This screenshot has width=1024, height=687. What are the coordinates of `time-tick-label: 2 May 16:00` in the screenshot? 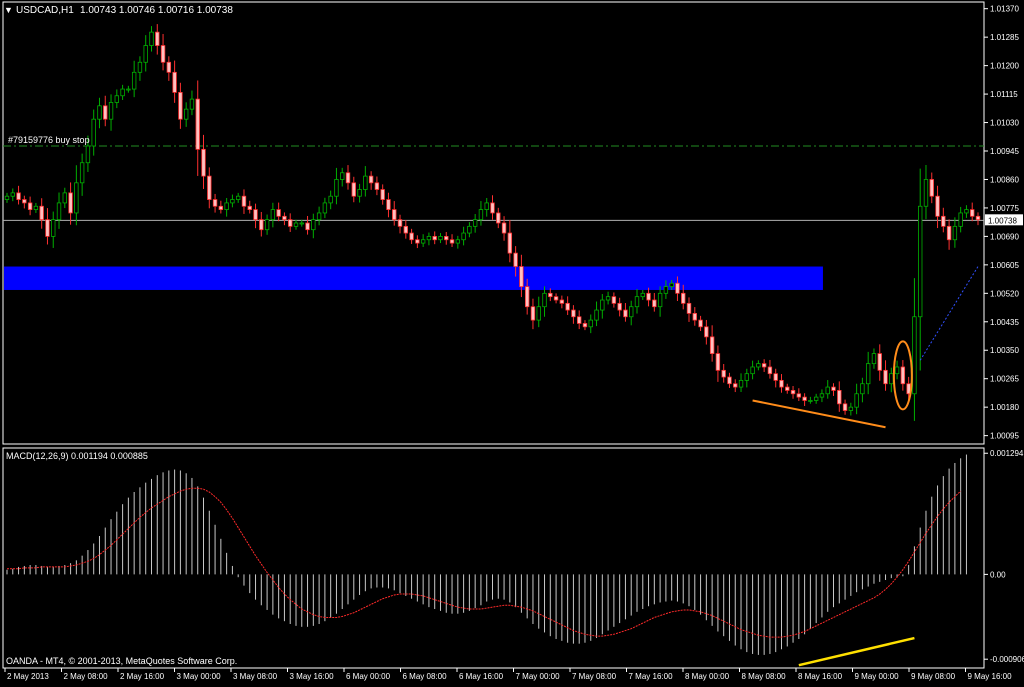 It's located at (142, 676).